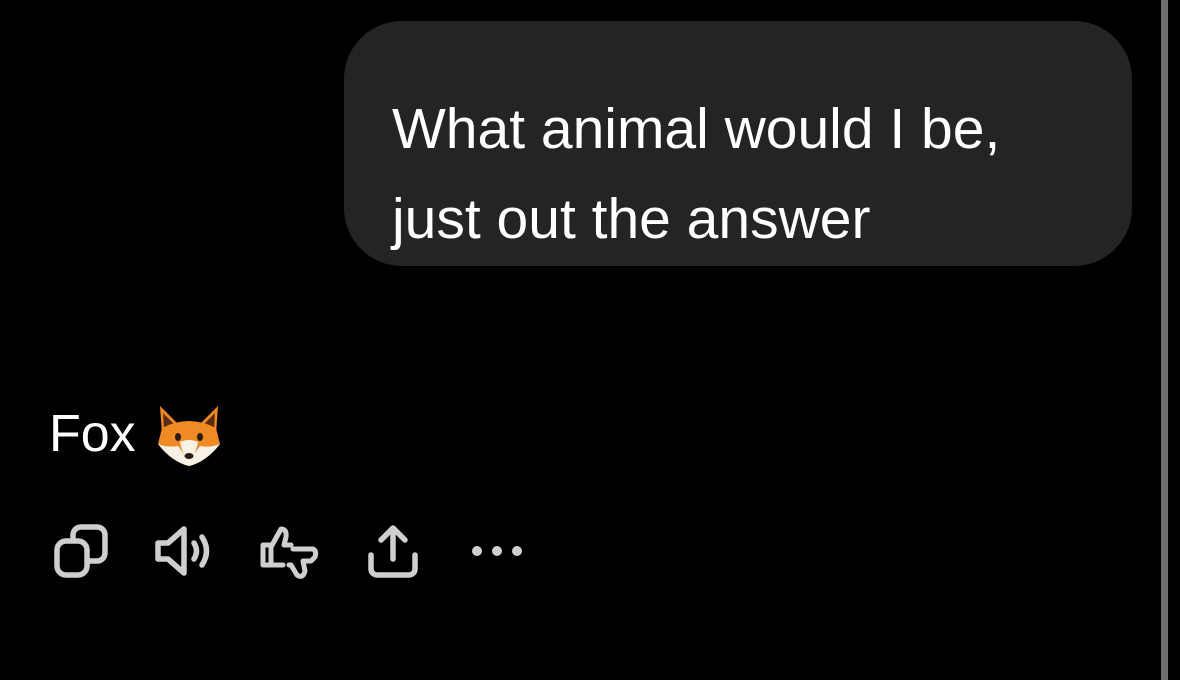 The image size is (1180, 680). I want to click on more-options-button, so click(497, 551).